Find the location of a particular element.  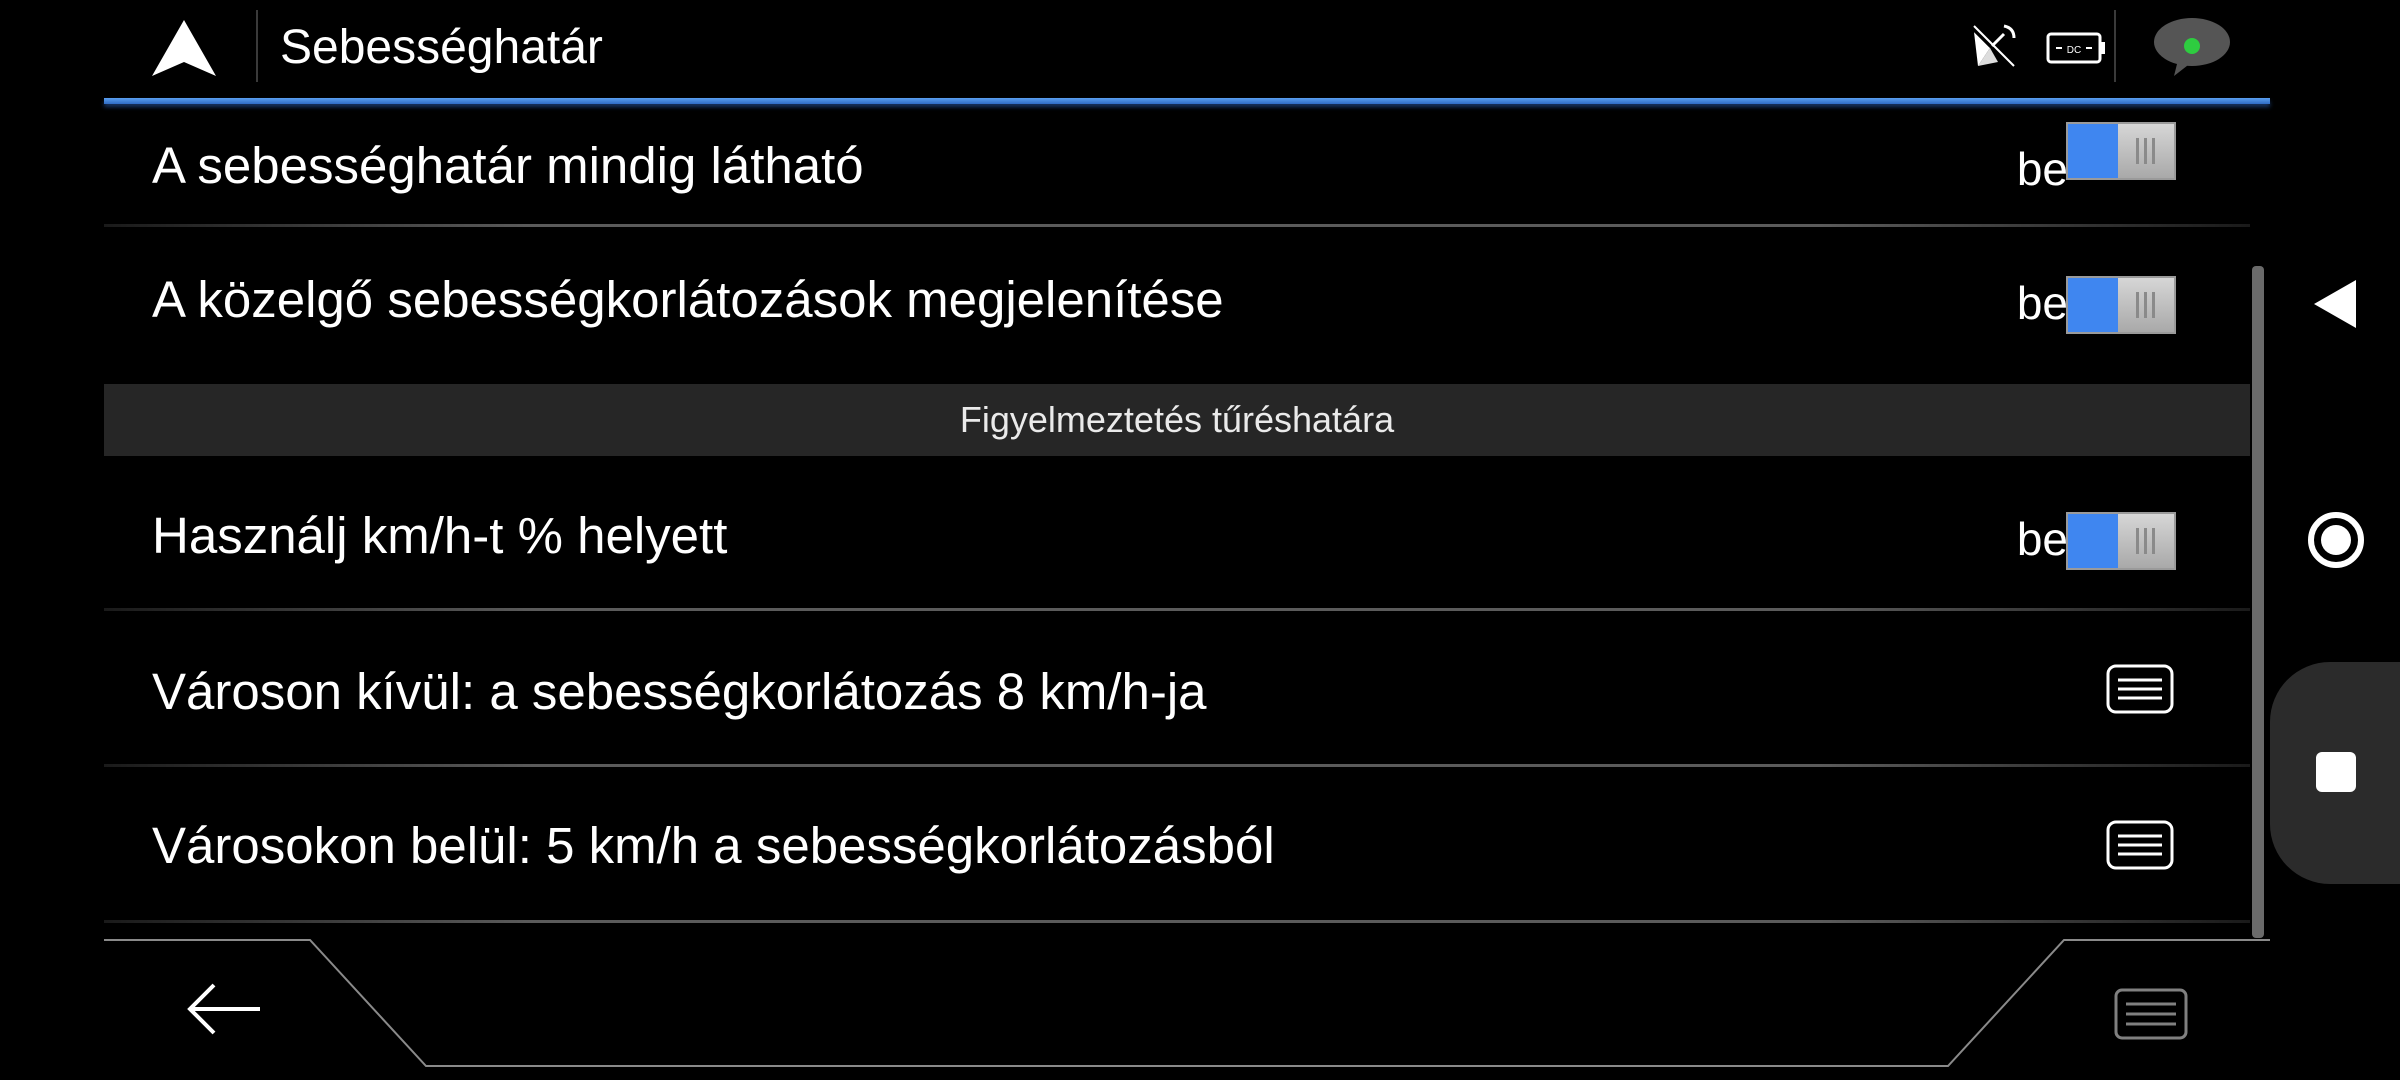

top-bar-divider is located at coordinates (257, 46).